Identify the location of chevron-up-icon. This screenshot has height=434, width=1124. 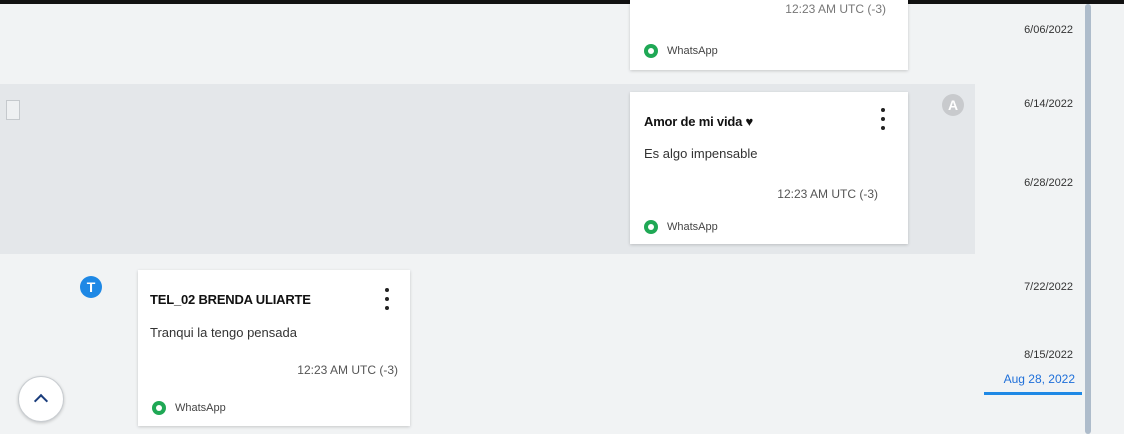
(41, 401).